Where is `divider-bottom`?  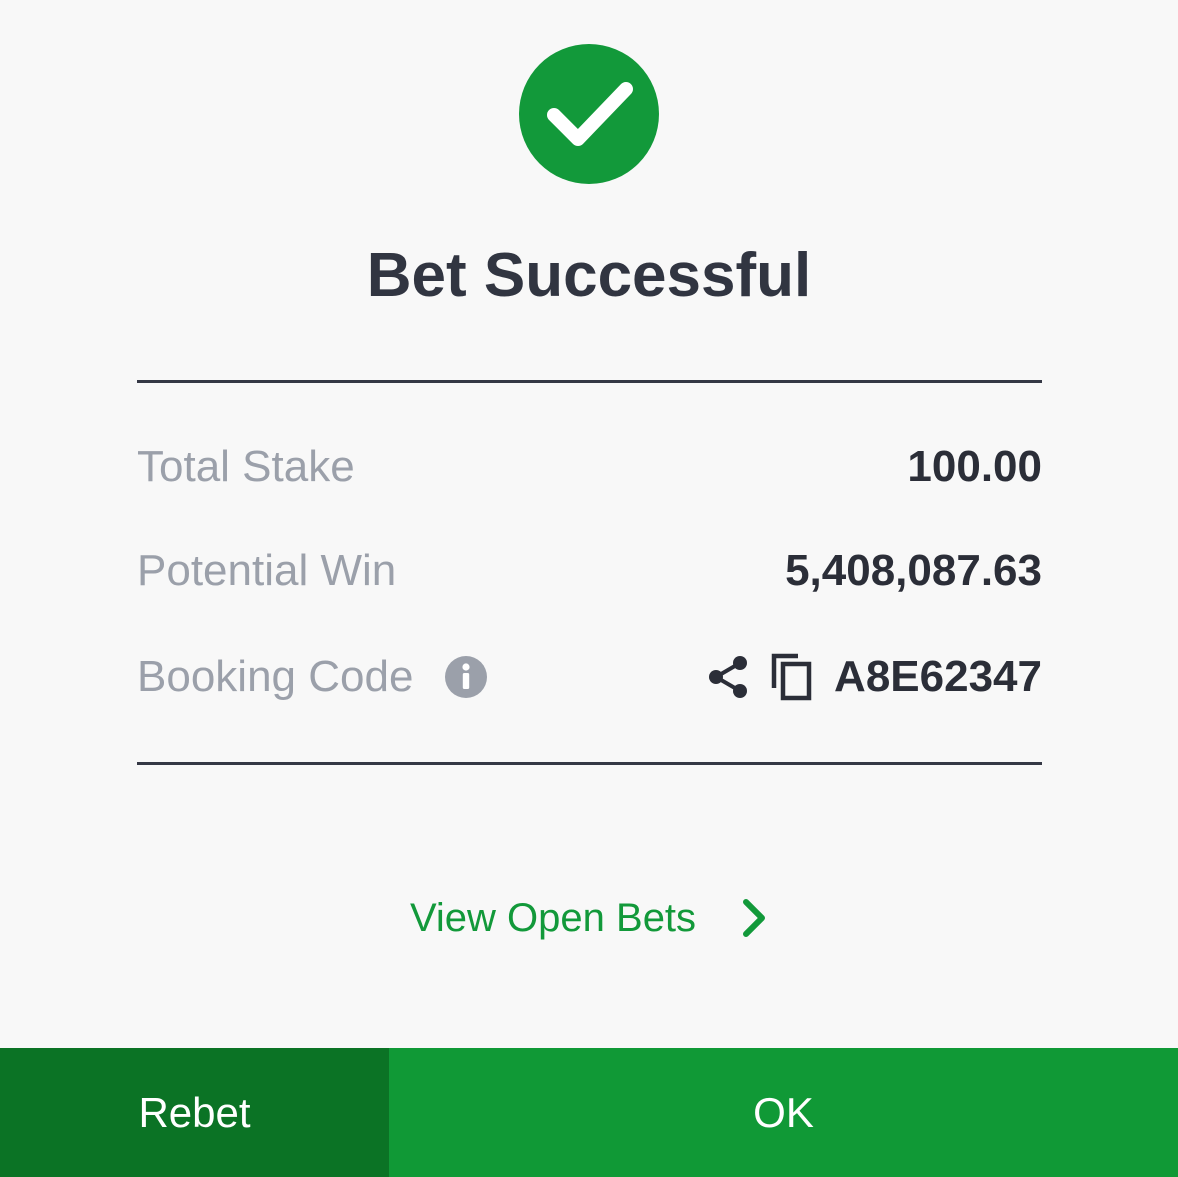
divider-bottom is located at coordinates (589, 763).